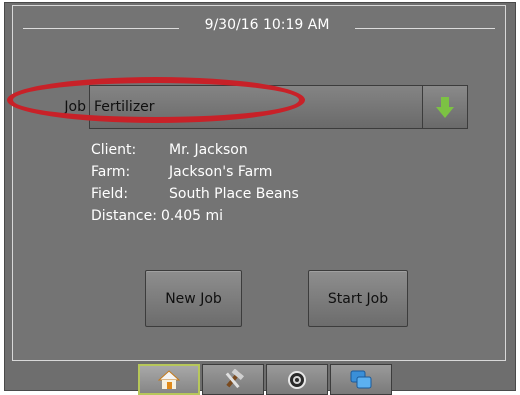 The height and width of the screenshot is (395, 520). I want to click on tools-icon, so click(235, 378).